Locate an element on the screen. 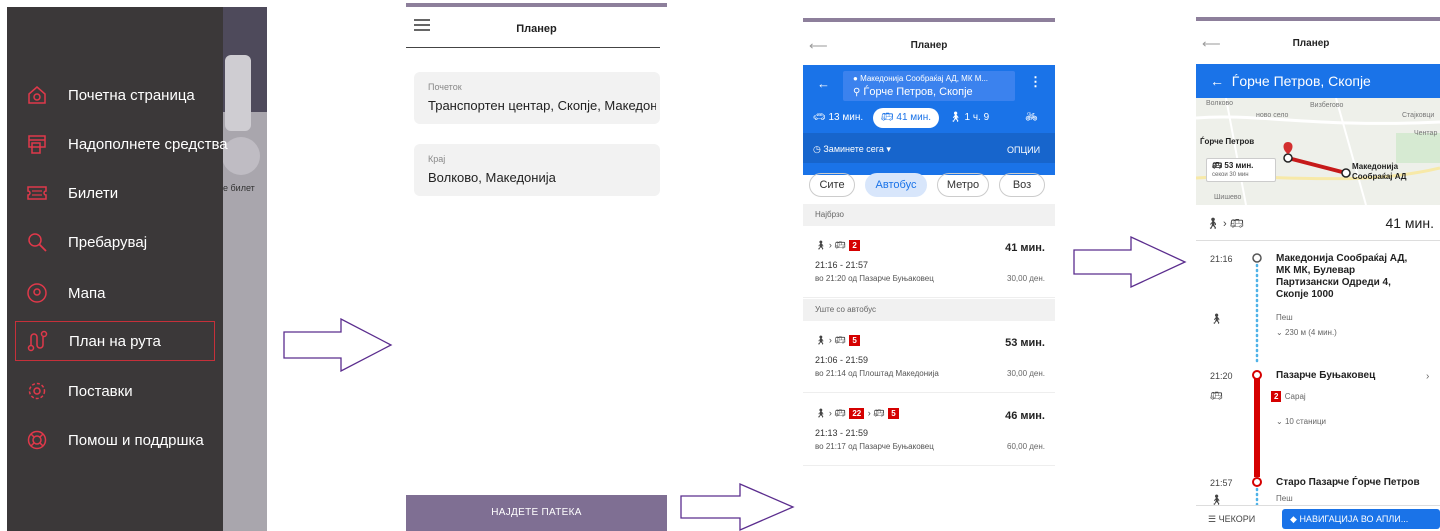 The width and height of the screenshot is (1440, 531). bicycle-icon: 🚲︎ is located at coordinates (1031, 117).